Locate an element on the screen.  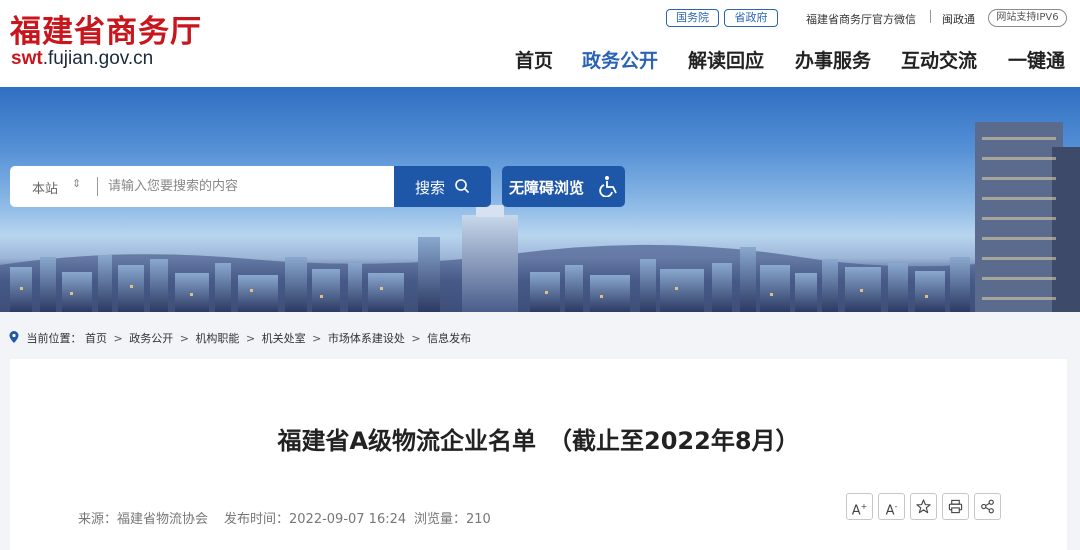
article-views: 浏览量：210 is located at coordinates (452, 519).